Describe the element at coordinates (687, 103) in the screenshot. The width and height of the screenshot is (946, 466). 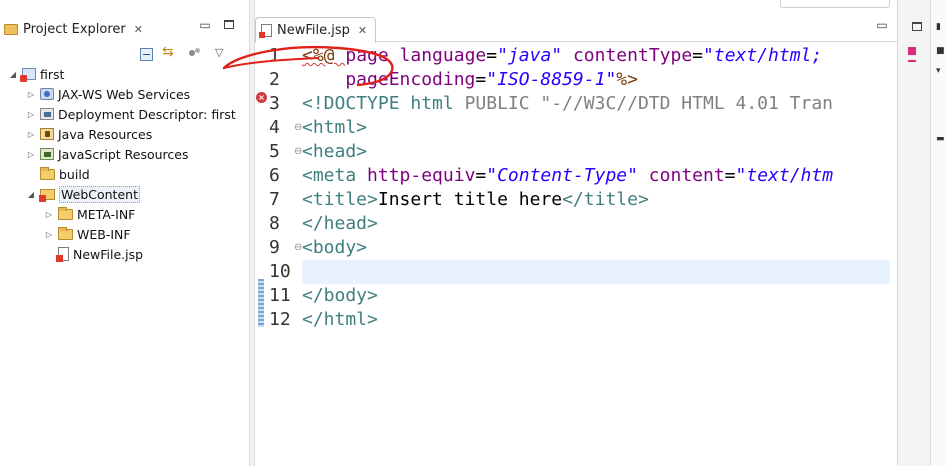
I see `doctype-identifier: "-//W3C//DTD HTML 4.01 Tran` at that location.